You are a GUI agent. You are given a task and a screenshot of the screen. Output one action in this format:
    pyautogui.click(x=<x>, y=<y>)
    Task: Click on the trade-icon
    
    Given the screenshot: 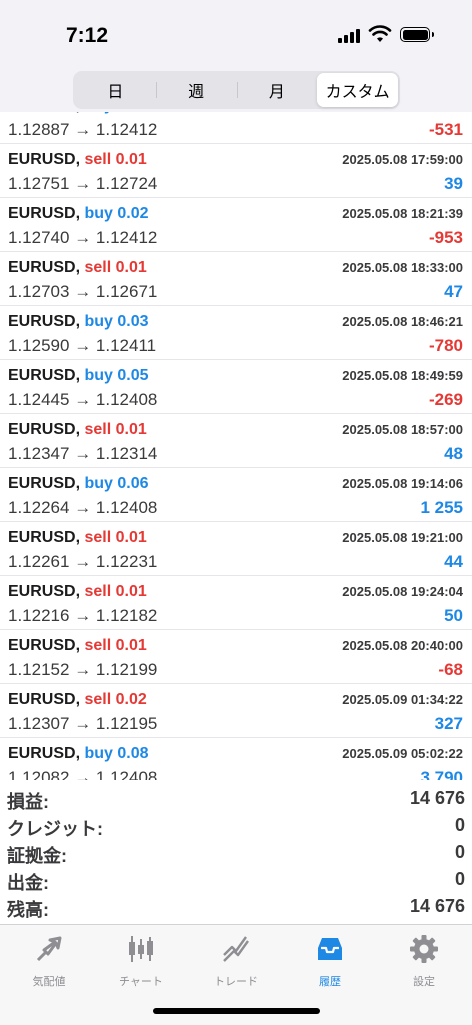 What is the action you would take?
    pyautogui.click(x=236, y=949)
    